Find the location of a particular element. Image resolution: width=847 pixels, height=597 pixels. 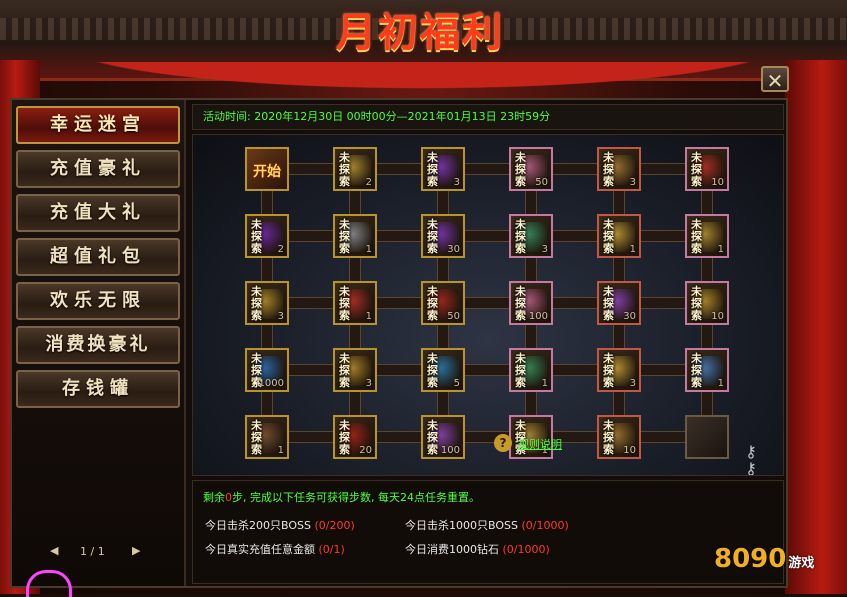

sidebar-item-lucky-maze: 幸运迷宫 is located at coordinates (98, 125).